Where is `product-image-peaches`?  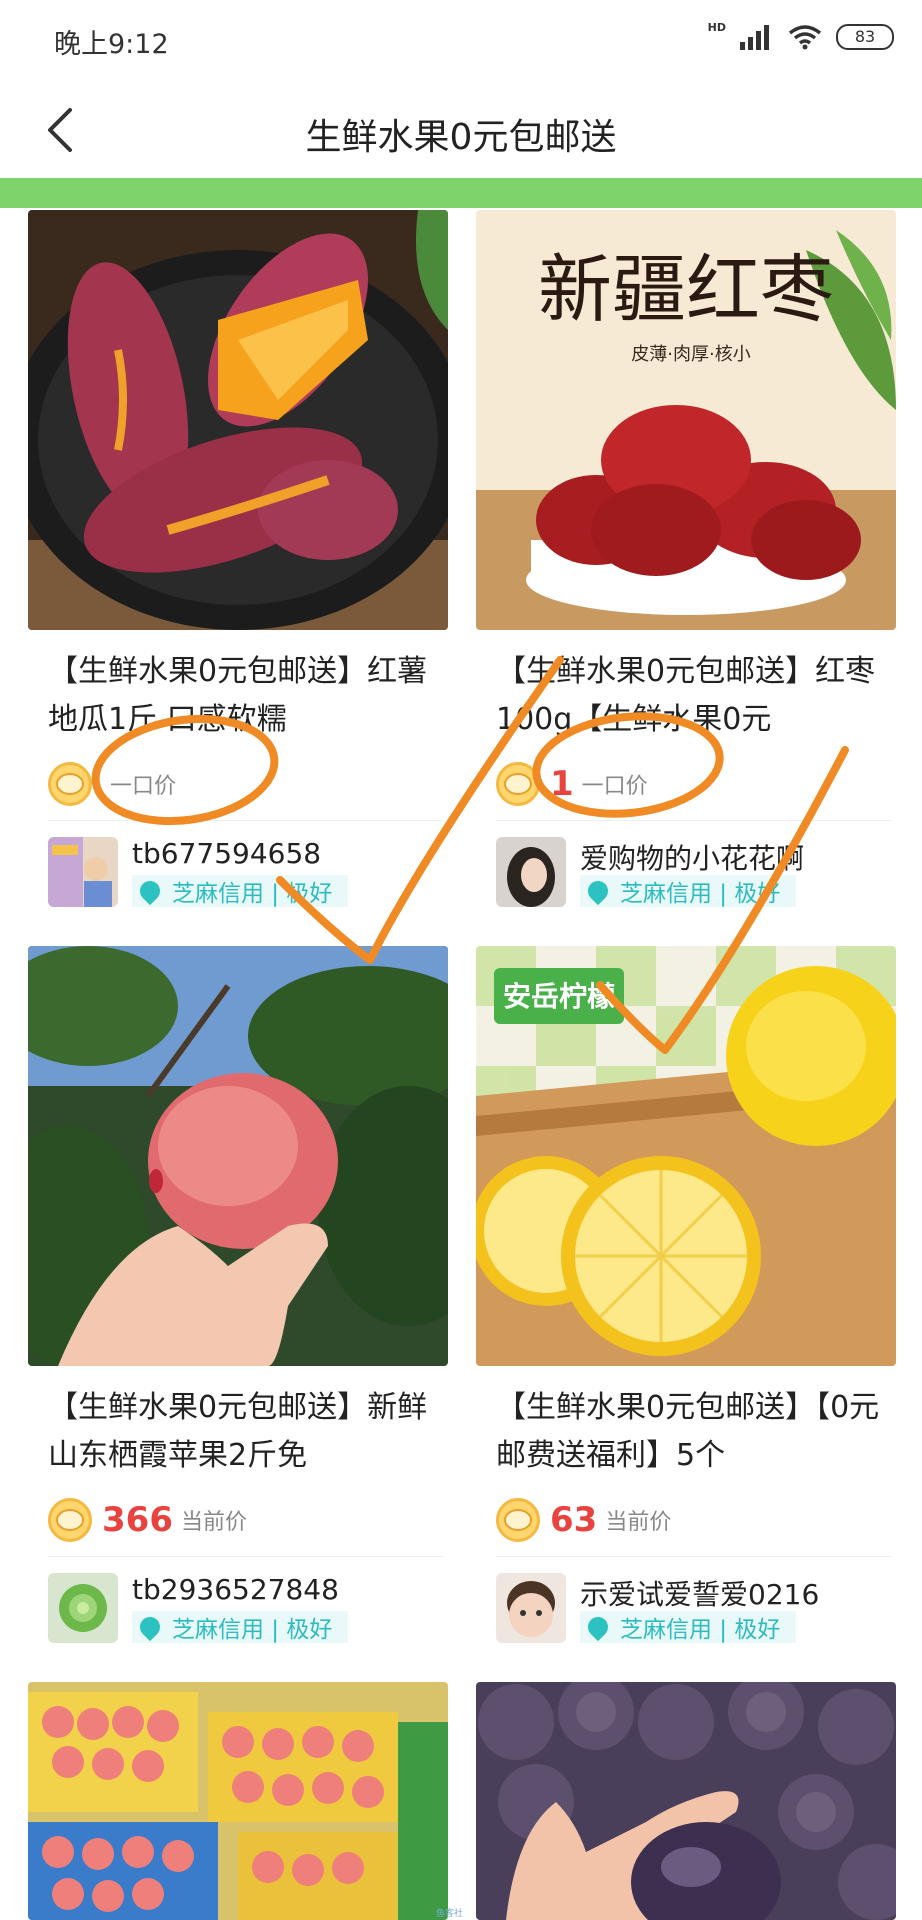 product-image-peaches is located at coordinates (238, 1801).